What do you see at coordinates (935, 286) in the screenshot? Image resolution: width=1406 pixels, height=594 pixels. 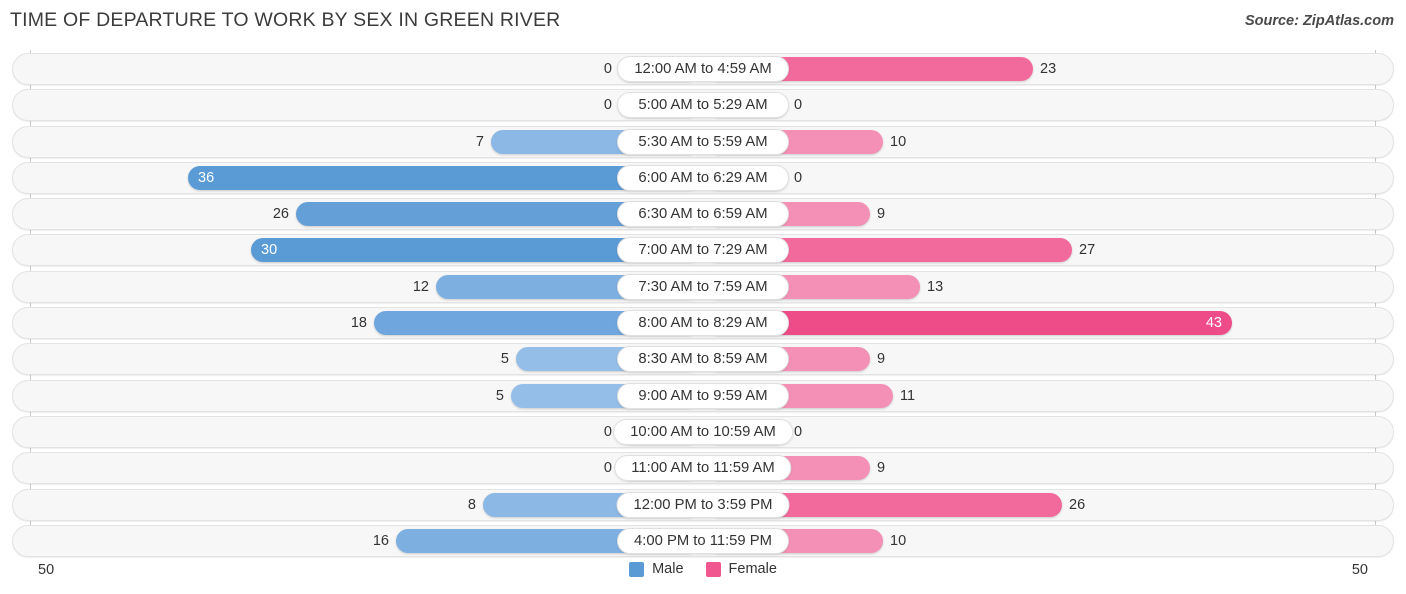 I see `female-value-label: 13` at bounding box center [935, 286].